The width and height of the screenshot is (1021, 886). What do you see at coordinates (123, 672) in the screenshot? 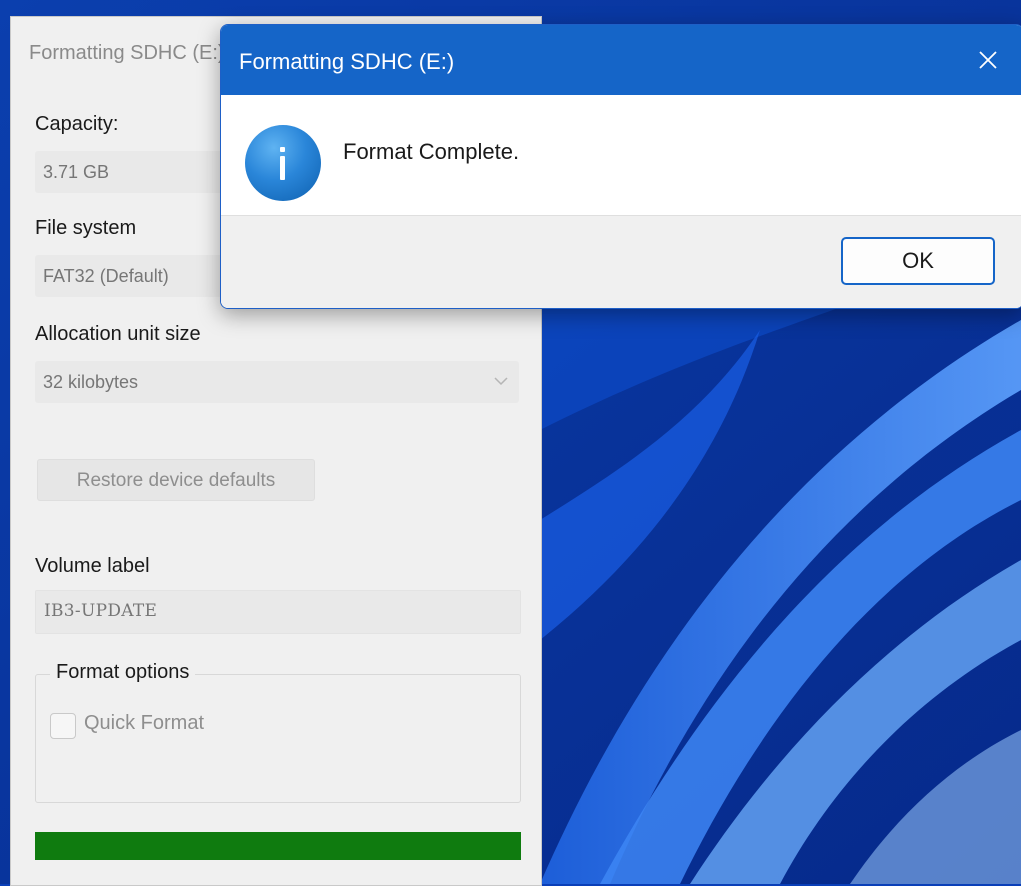
I see `format-options-label: Format options` at bounding box center [123, 672].